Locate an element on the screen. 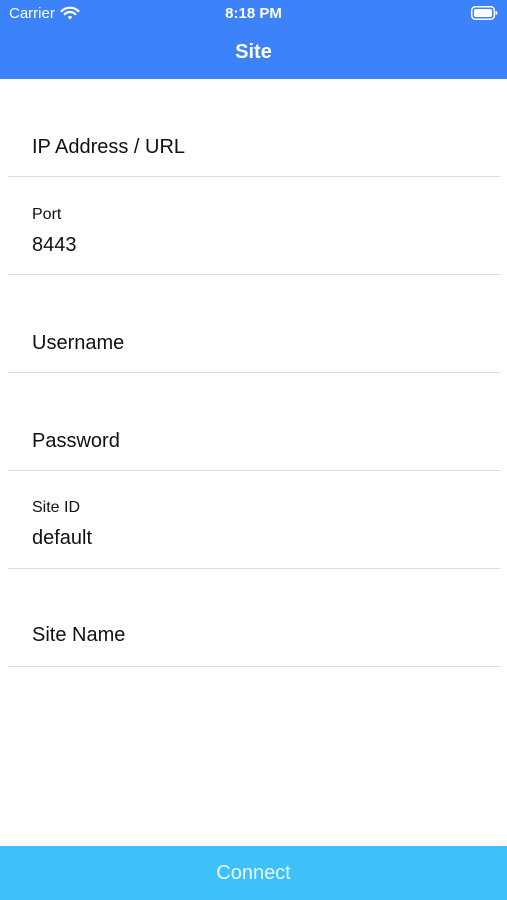 The height and width of the screenshot is (900, 507). site-id-value: default is located at coordinates (62, 538).